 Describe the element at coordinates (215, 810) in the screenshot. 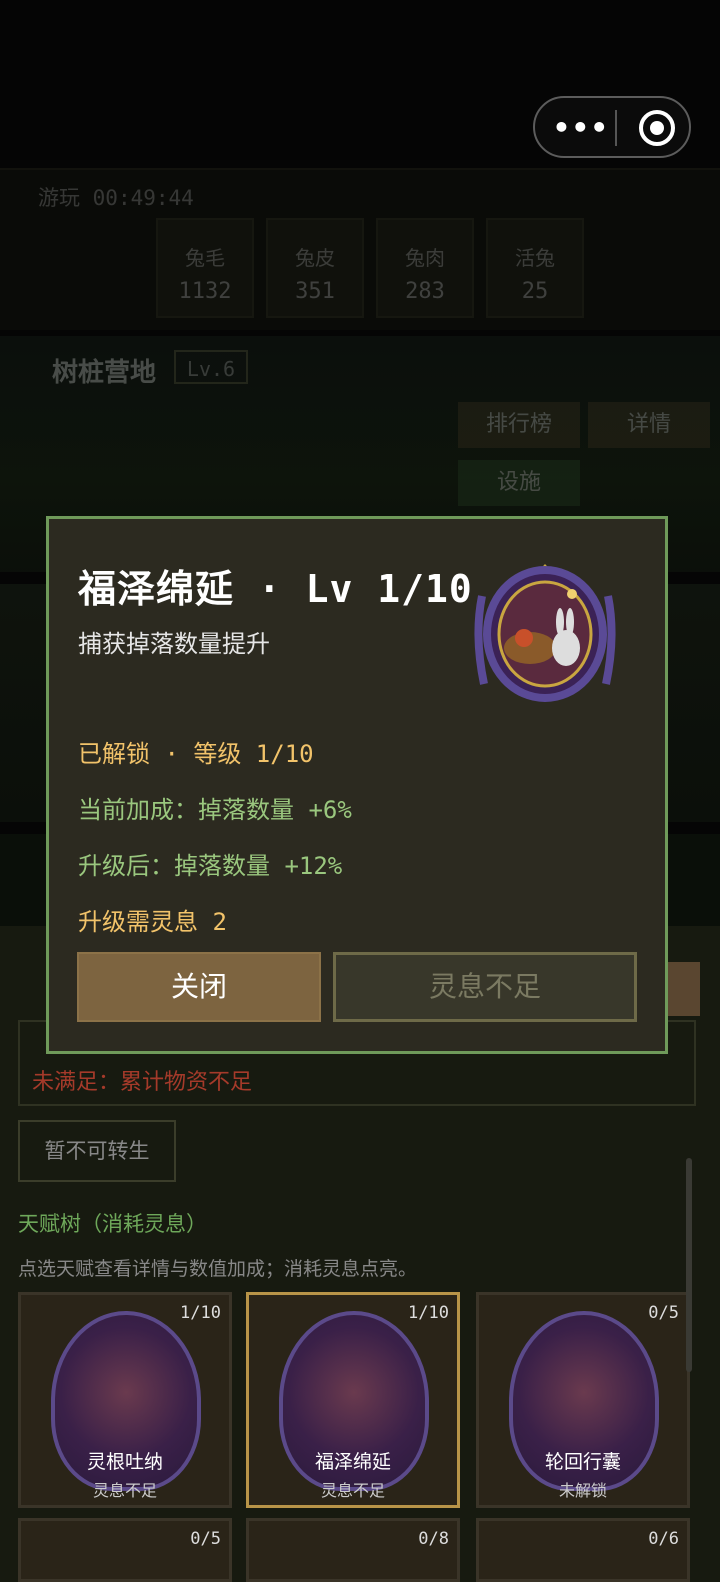

I see `current-bonus-line: 当前加成：掉落数量 +6%` at that location.